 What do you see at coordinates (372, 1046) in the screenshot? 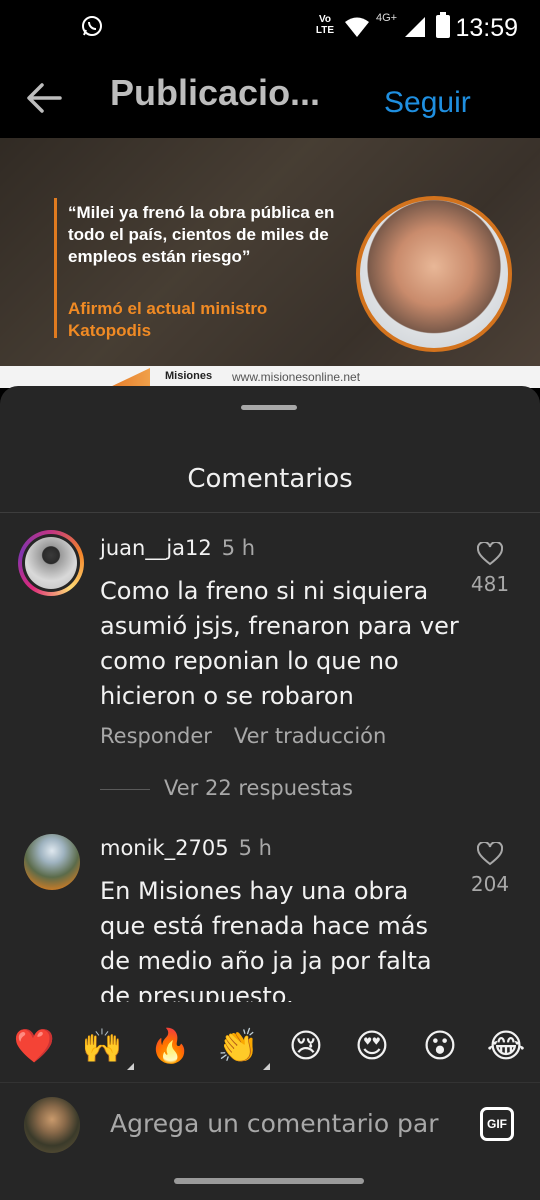
I see `heart-eyes-emoji: 😍` at bounding box center [372, 1046].